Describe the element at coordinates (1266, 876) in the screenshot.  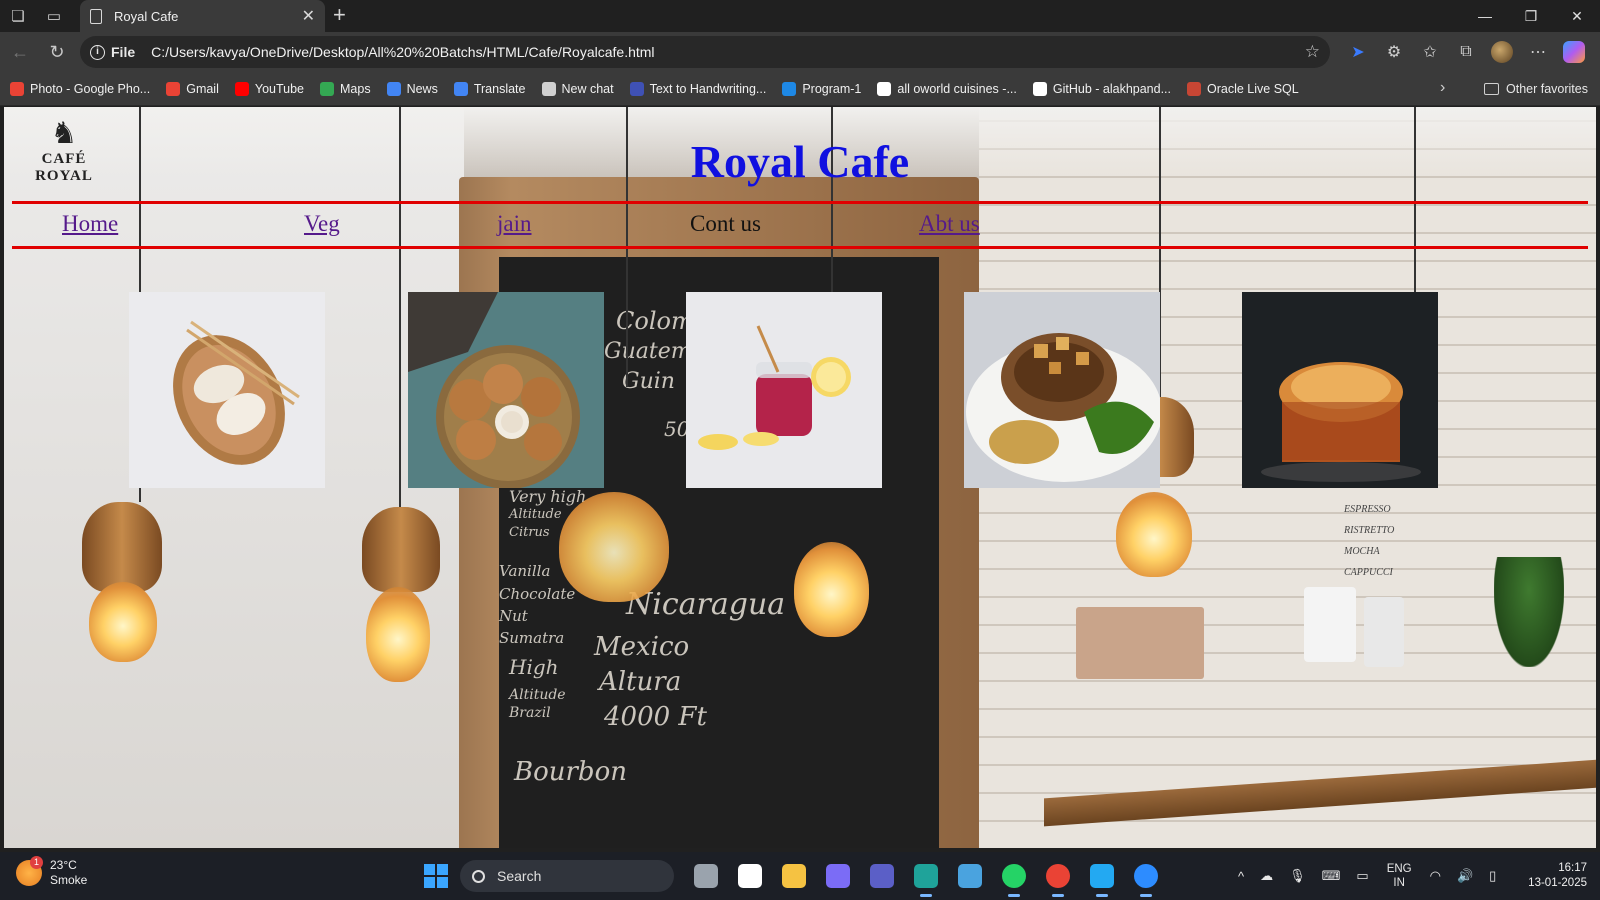
I see `onedrive-icon: ☁` at that location.